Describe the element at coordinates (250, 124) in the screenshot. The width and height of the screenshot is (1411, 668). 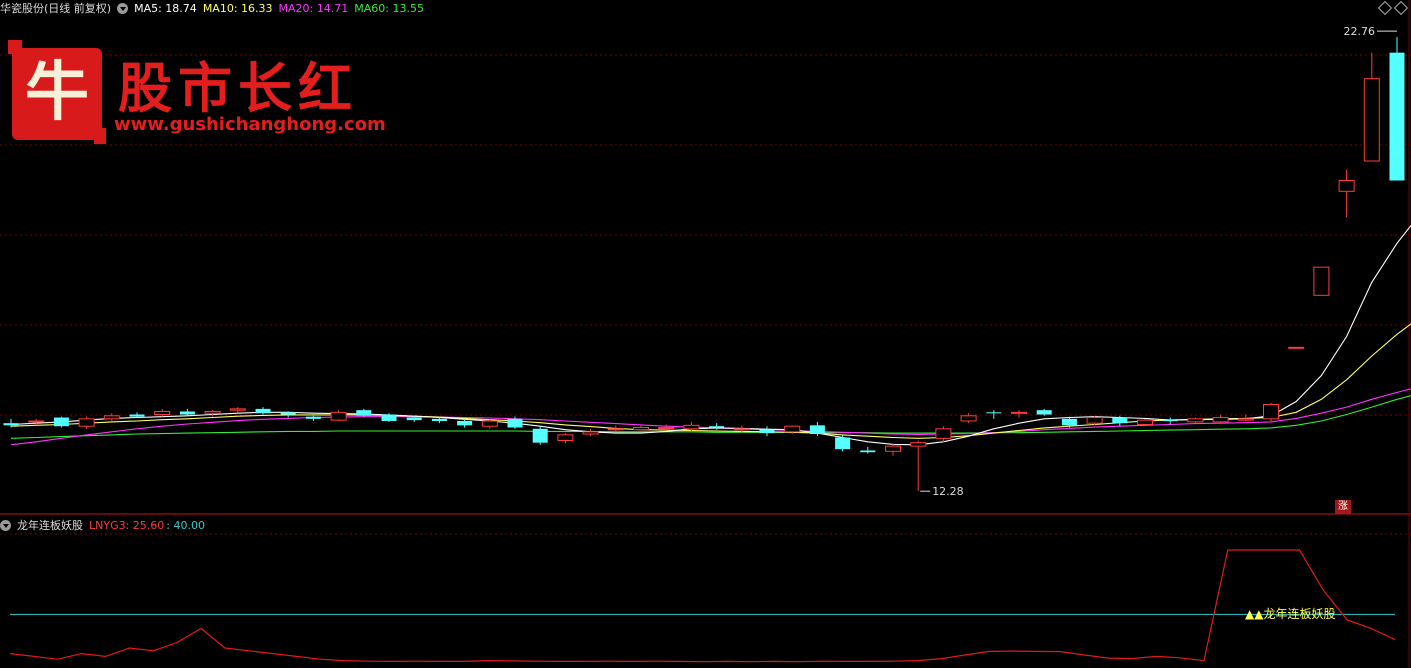
I see `logo-url: www.gushichanghong.com` at that location.